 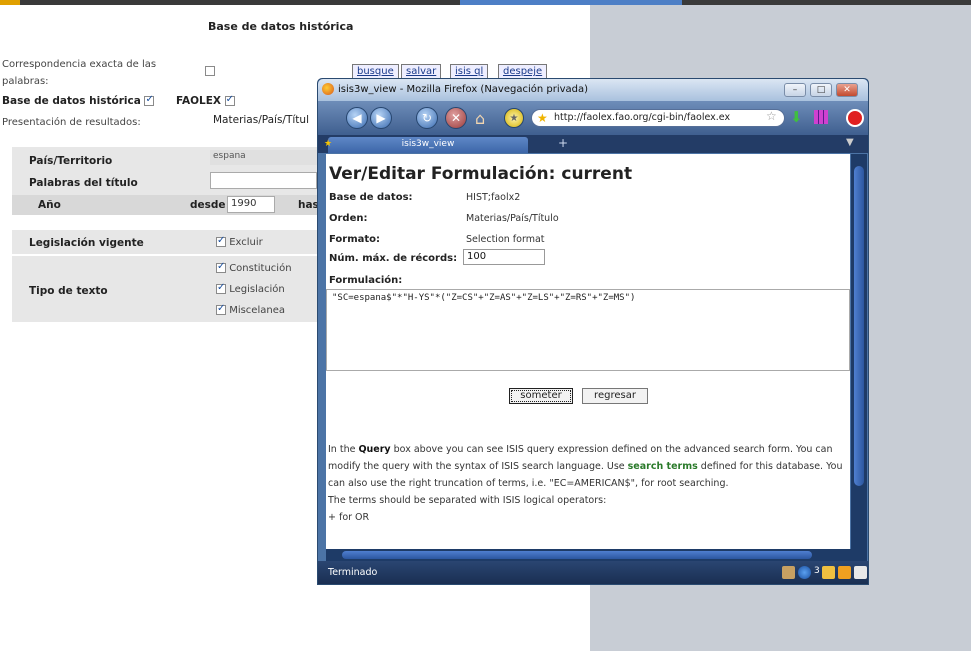 I want to click on status-globe-icon, so click(x=804, y=572).